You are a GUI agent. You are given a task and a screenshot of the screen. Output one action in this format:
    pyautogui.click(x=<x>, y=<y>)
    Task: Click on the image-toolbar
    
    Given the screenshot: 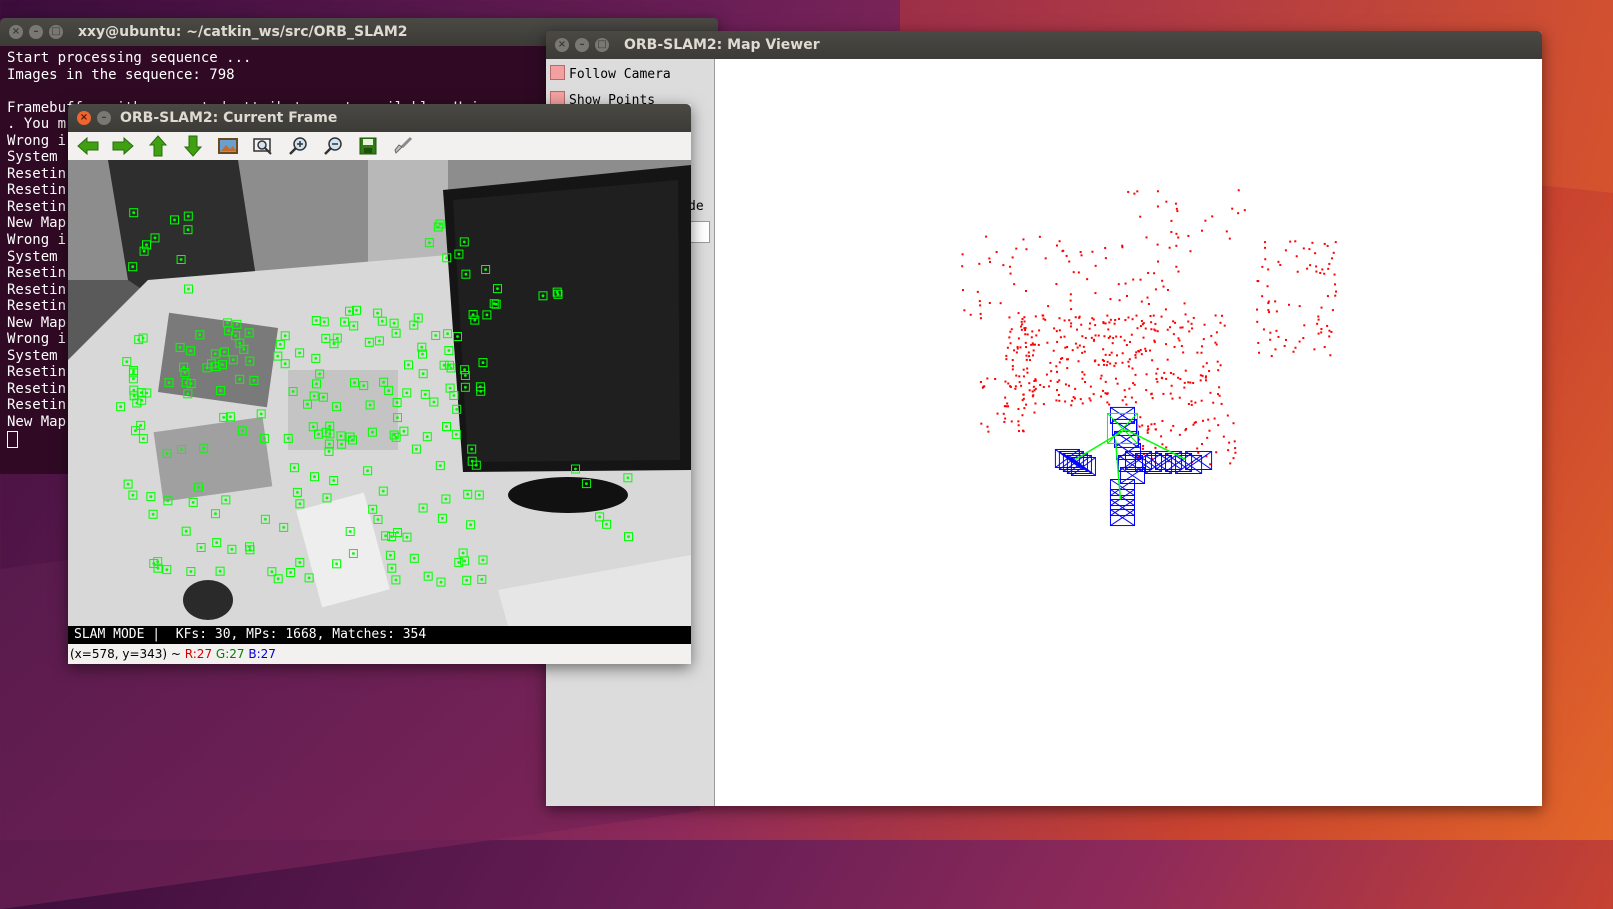 What is the action you would take?
    pyautogui.click(x=379, y=146)
    